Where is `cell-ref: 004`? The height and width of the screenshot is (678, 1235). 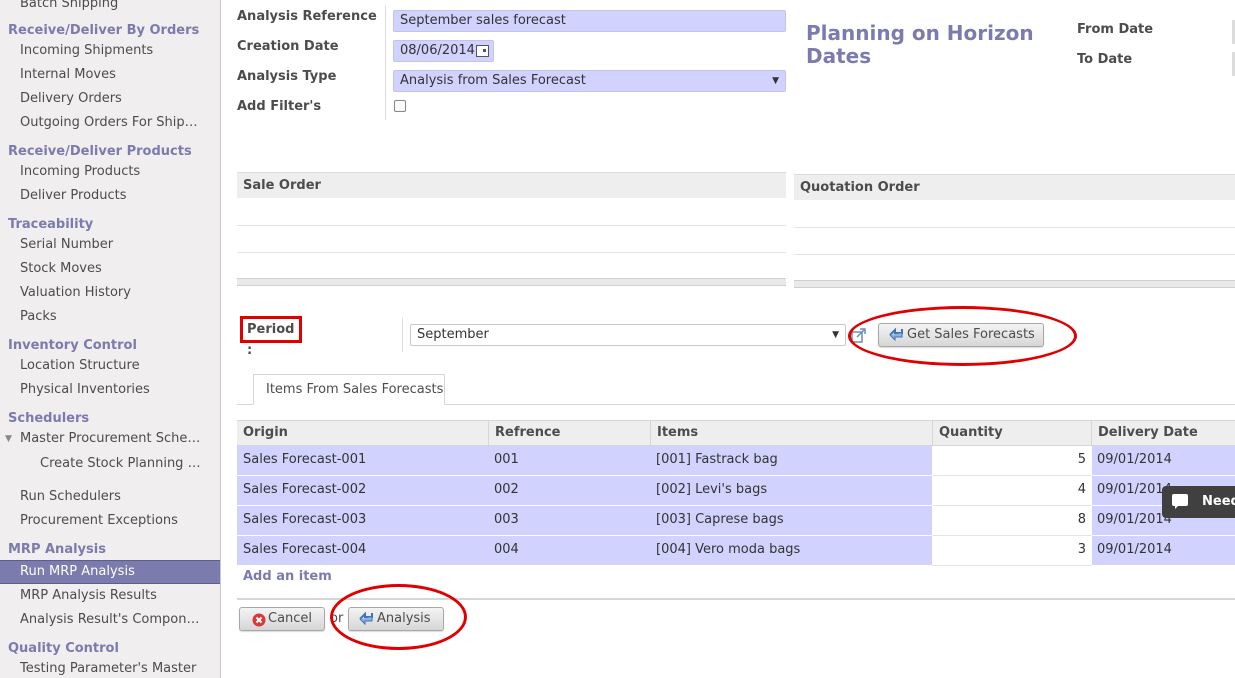
cell-ref: 004 is located at coordinates (506, 549).